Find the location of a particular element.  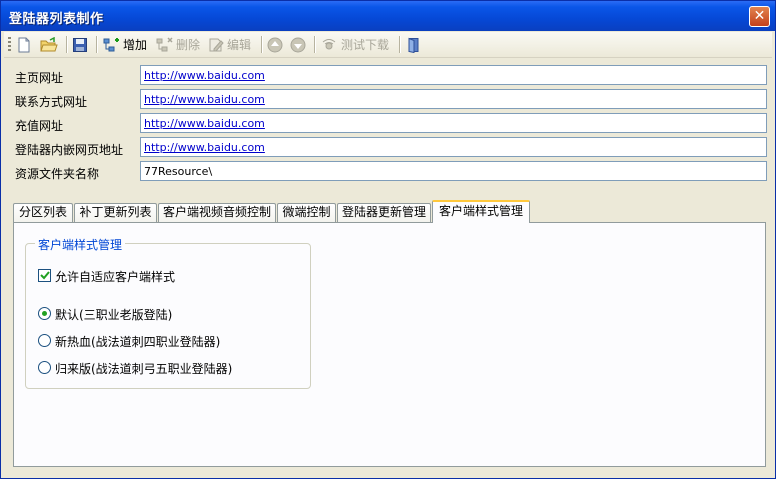

new-file-button is located at coordinates (24, 44).